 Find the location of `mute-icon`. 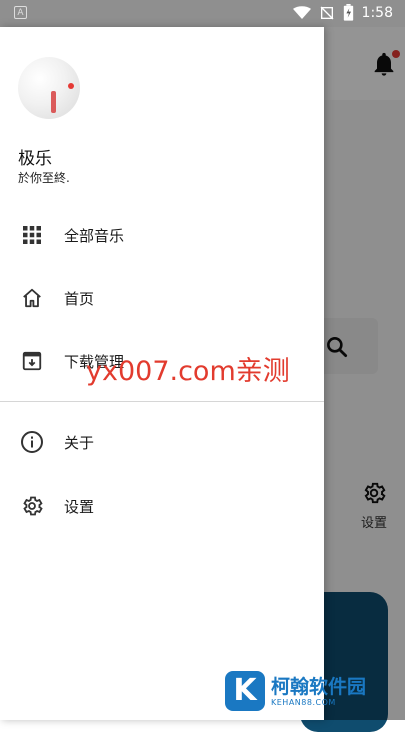

mute-icon is located at coordinates (327, 12).